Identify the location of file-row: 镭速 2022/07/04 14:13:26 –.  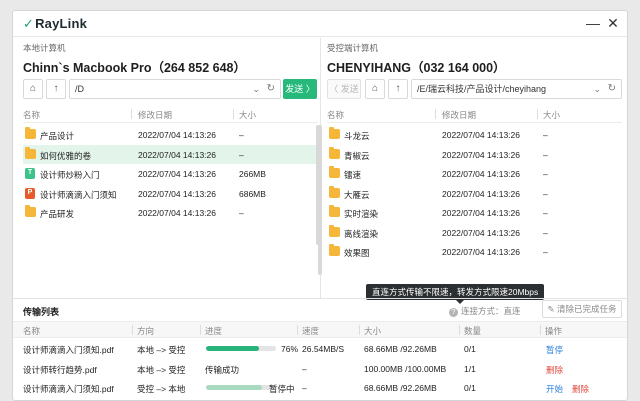
(474, 174).